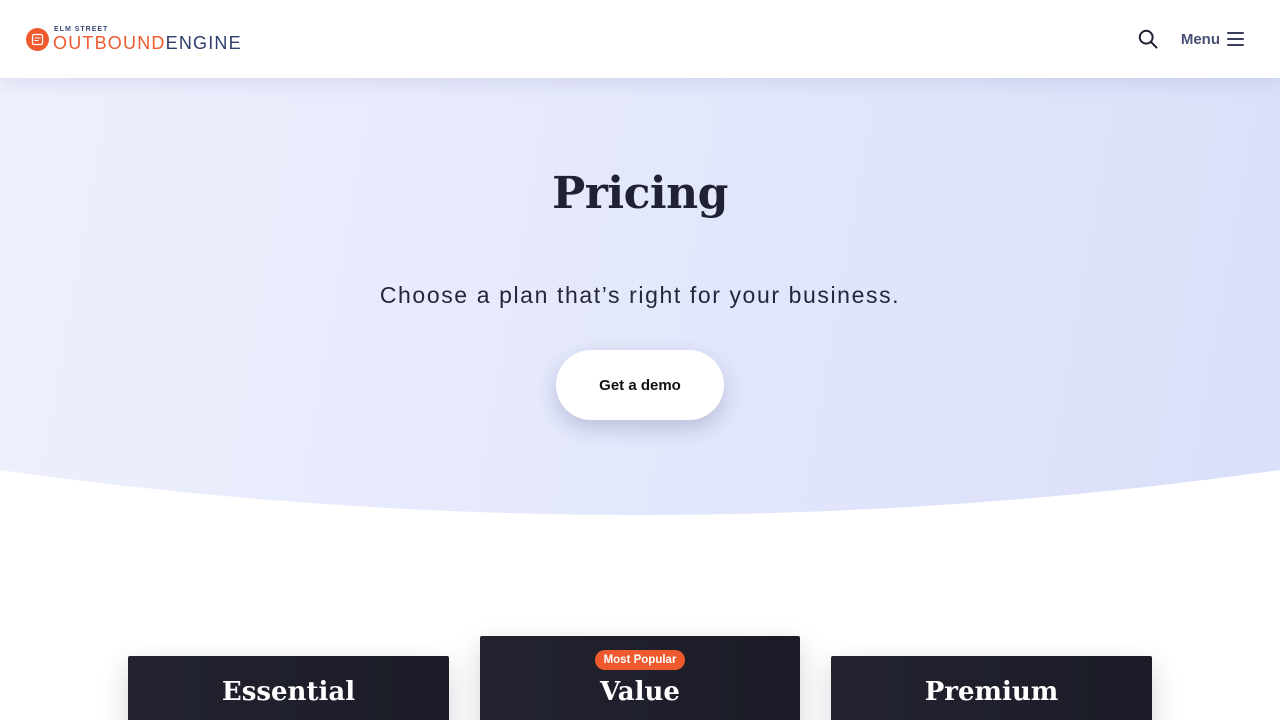 The height and width of the screenshot is (720, 1280). I want to click on logo-mark-icon, so click(37, 39).